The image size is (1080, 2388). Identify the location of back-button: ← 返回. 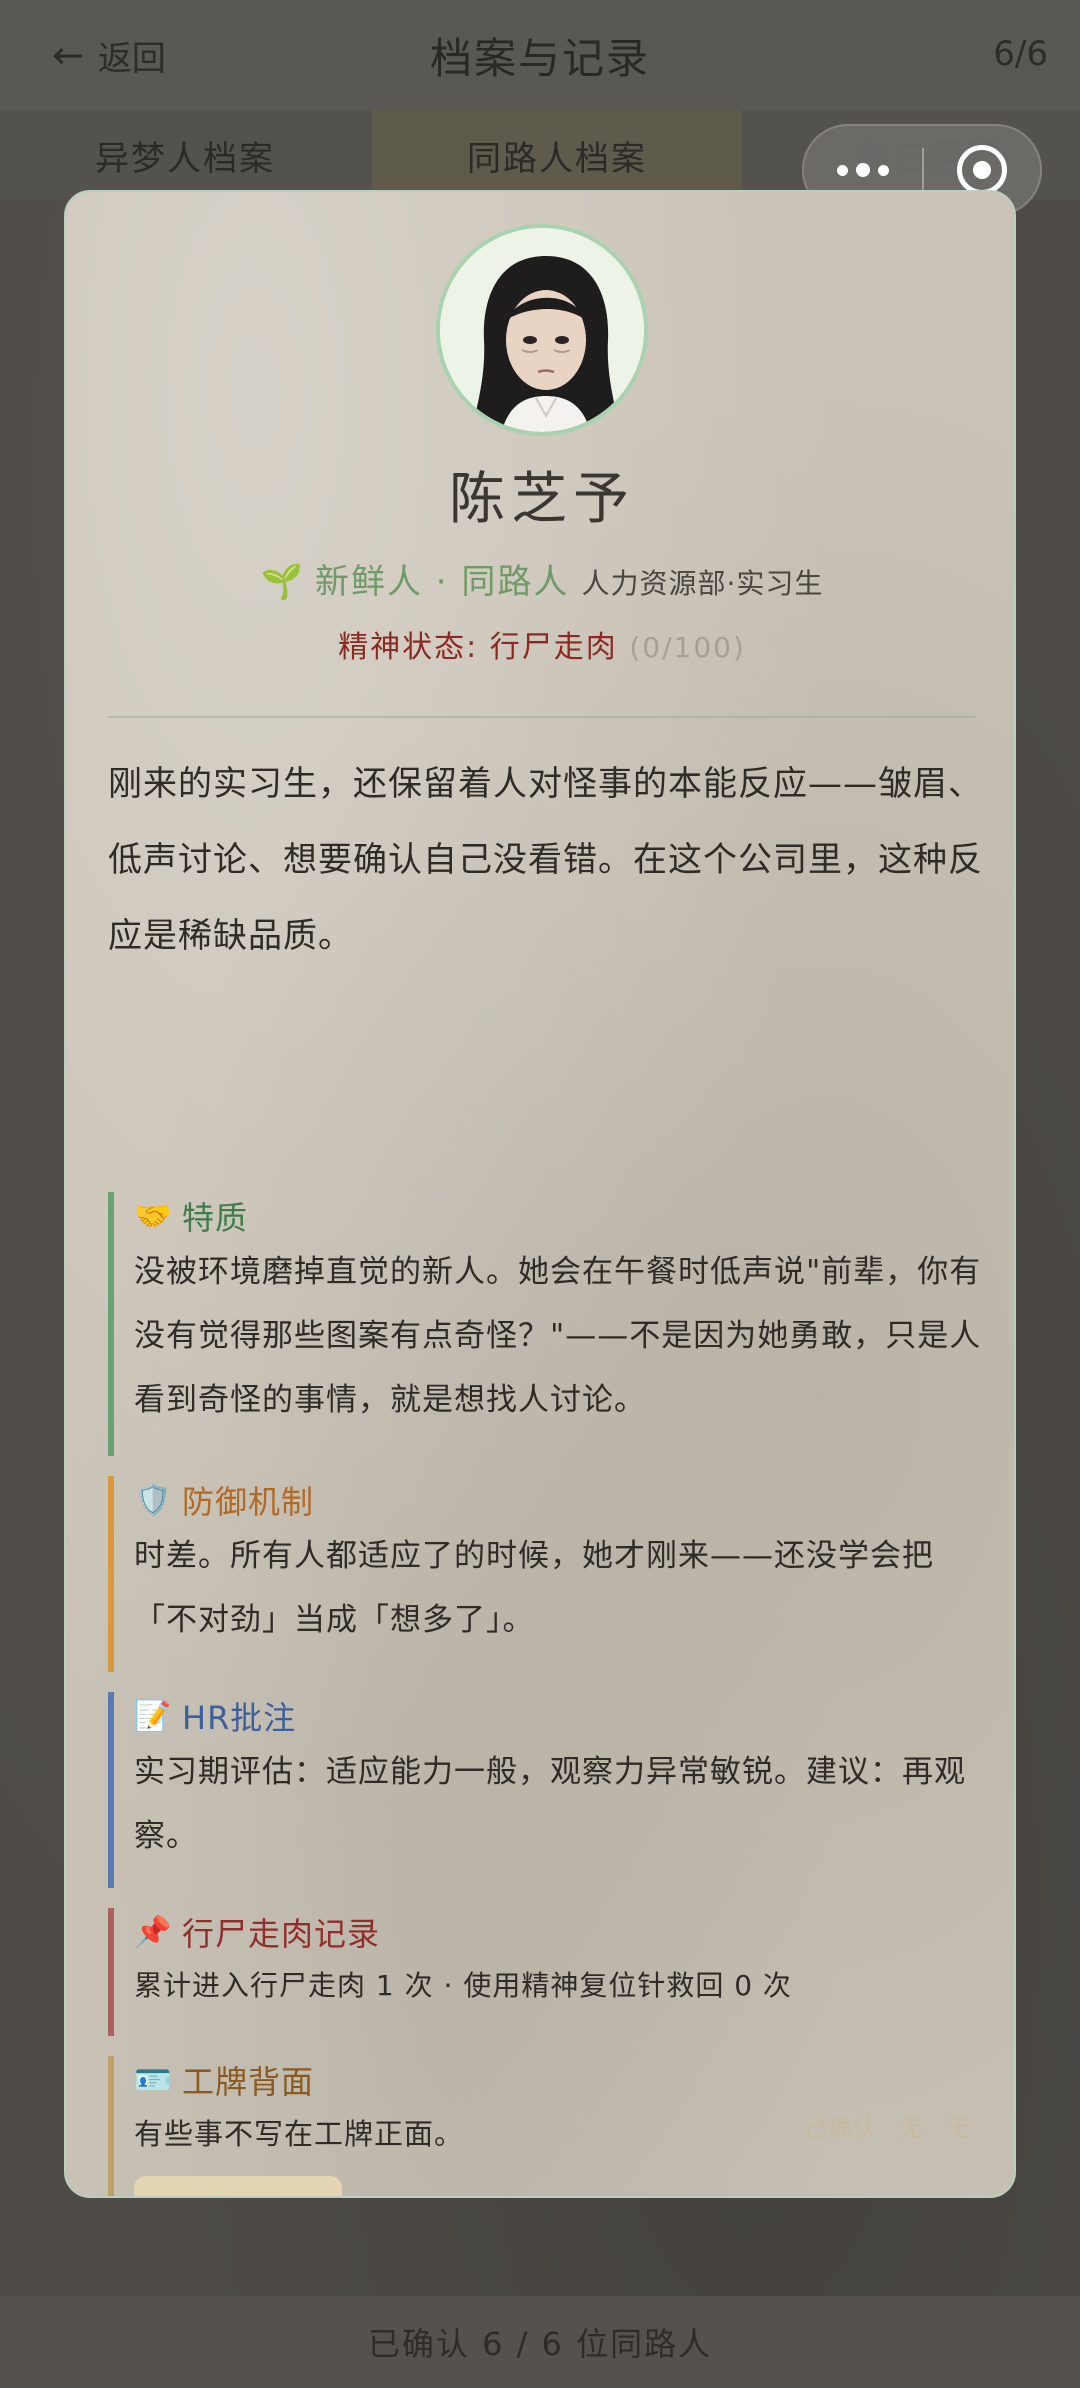
(109, 55).